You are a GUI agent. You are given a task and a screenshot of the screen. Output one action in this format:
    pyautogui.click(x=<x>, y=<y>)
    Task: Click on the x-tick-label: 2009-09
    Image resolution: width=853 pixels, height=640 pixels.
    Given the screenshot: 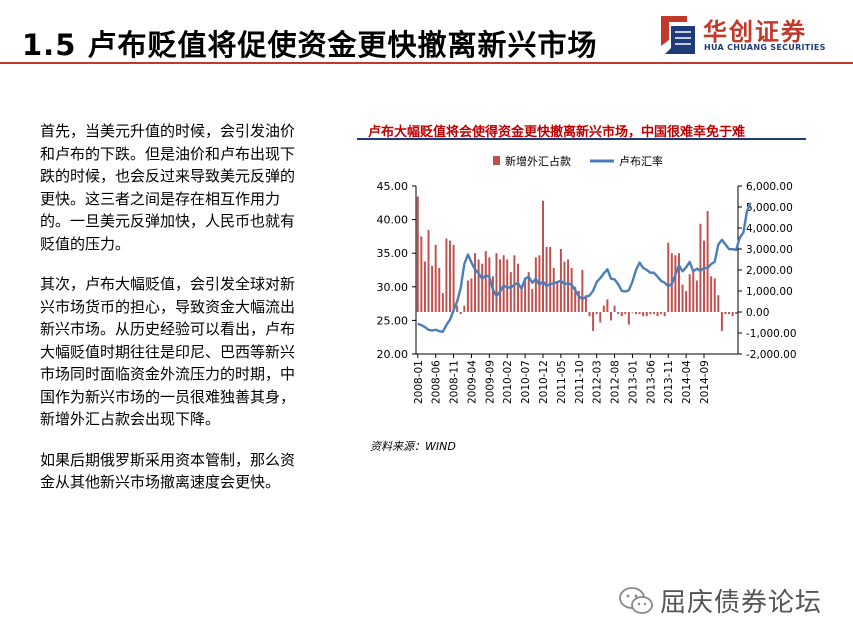 What is the action you would take?
    pyautogui.click(x=490, y=382)
    